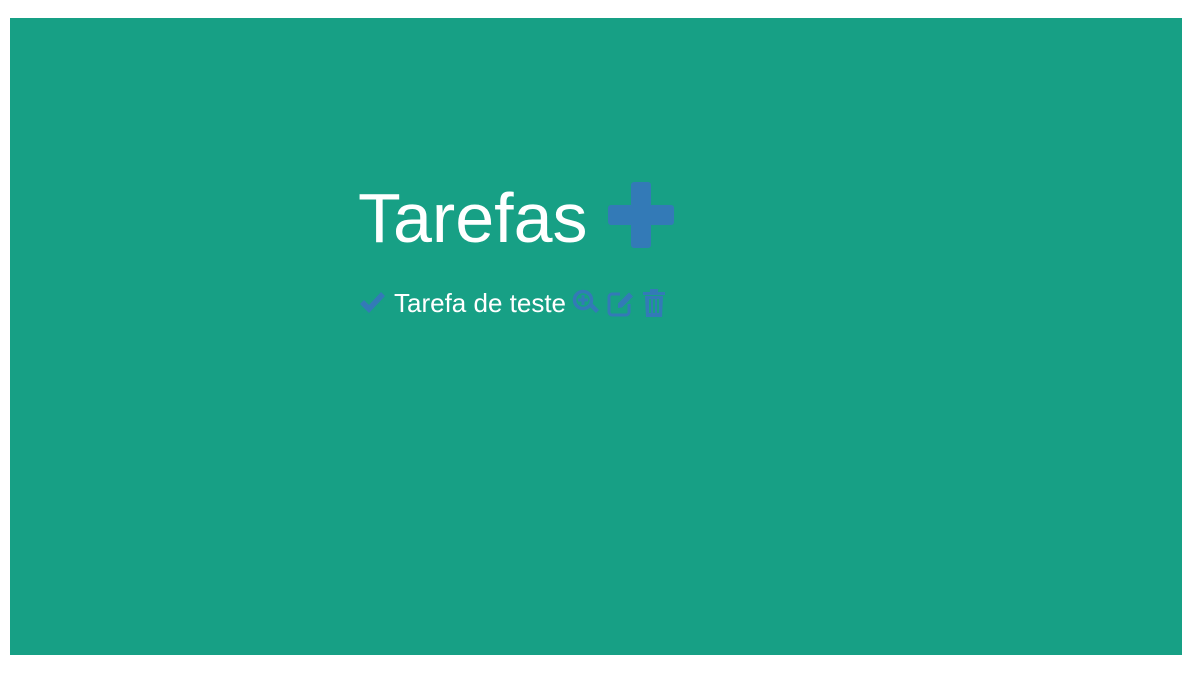 This screenshot has height=678, width=1200. I want to click on task-item: Tarefa de teste, so click(516, 303).